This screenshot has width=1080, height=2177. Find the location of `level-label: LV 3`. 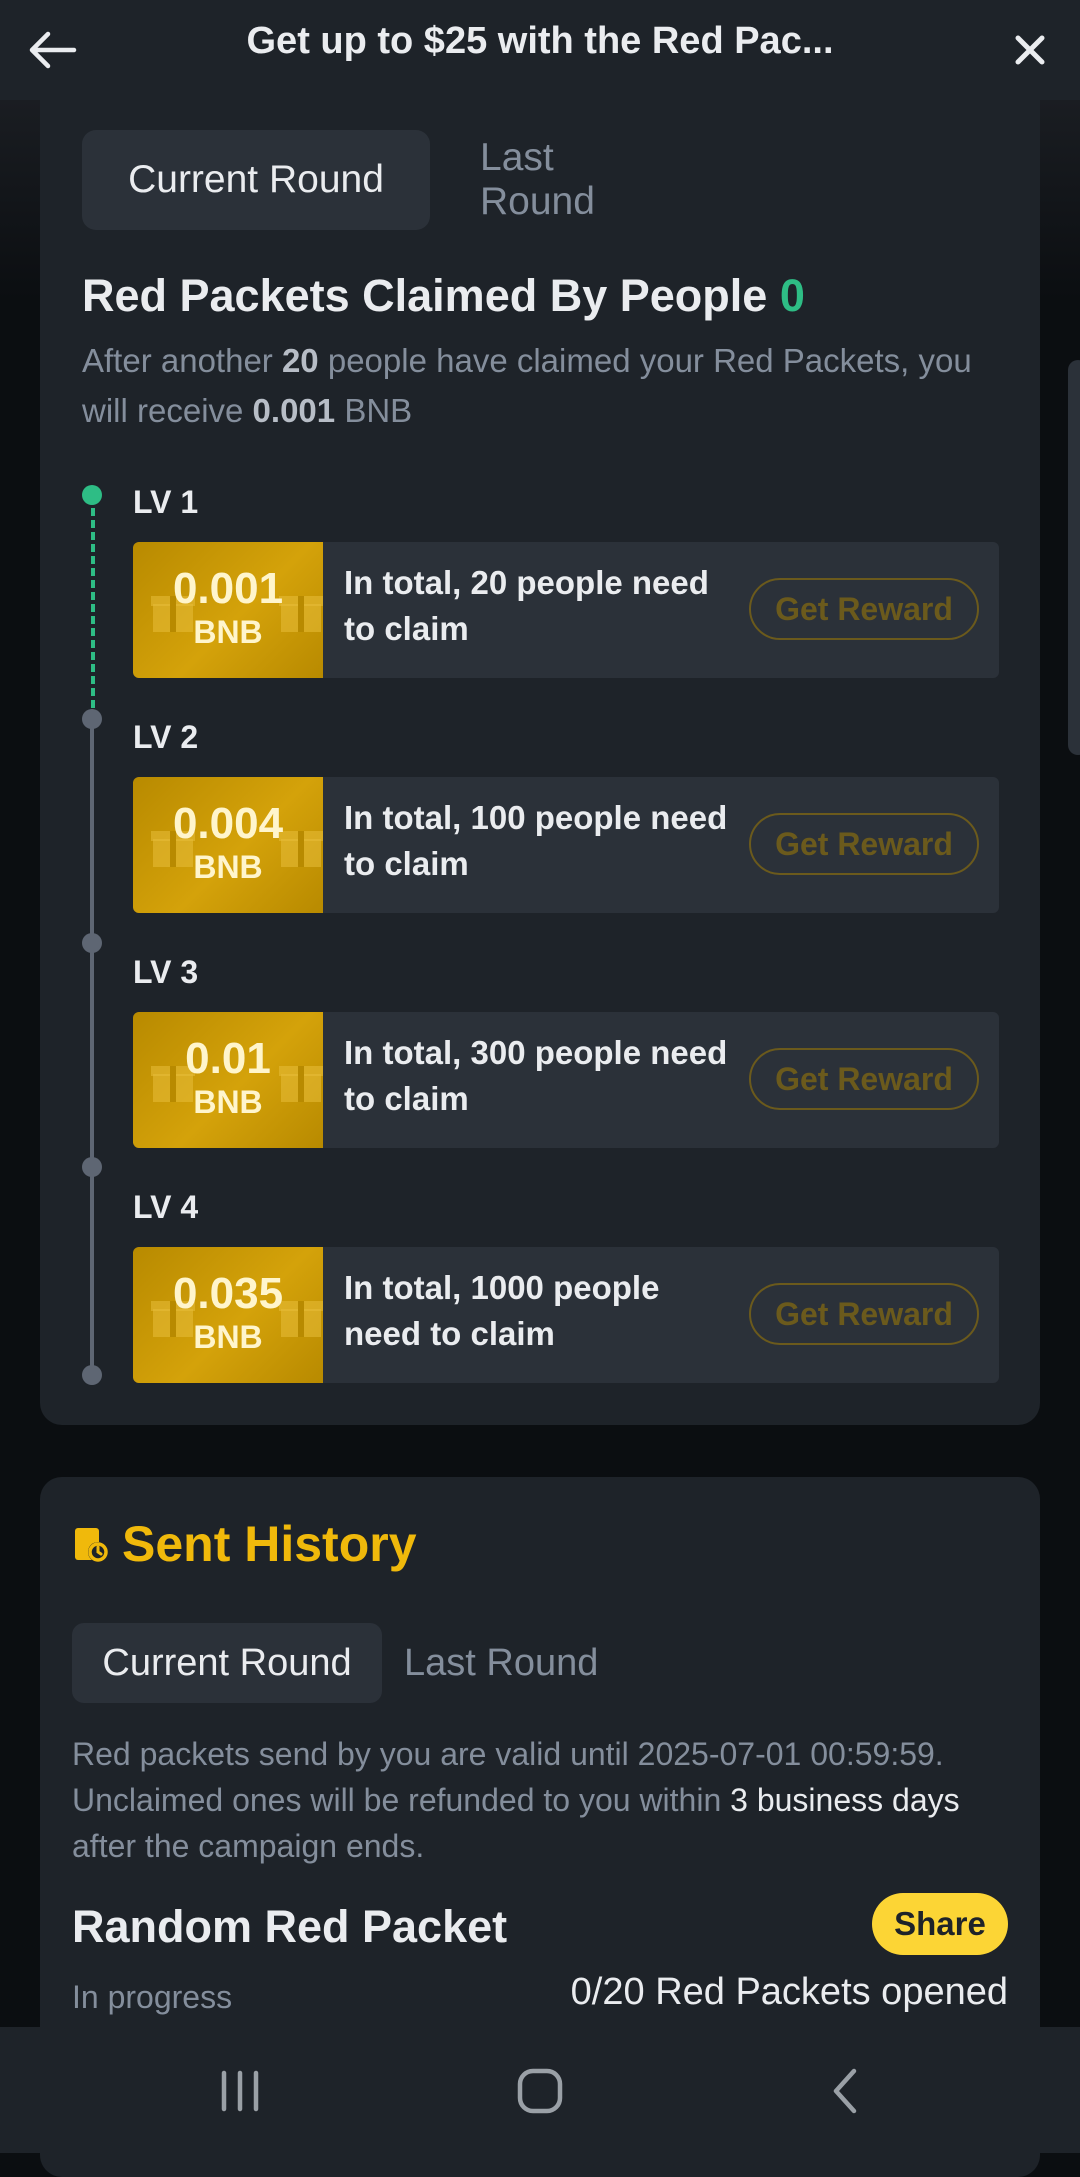

level-label: LV 3 is located at coordinates (166, 972).